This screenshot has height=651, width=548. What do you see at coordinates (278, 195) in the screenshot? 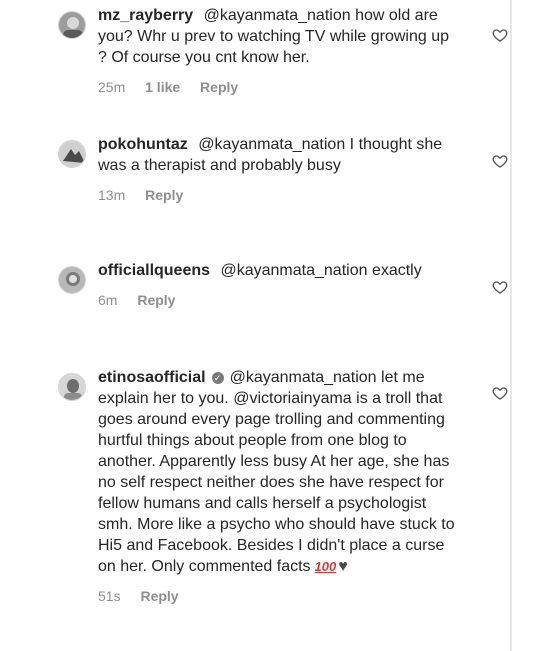
I see `comment-meta: 13m Reply` at bounding box center [278, 195].